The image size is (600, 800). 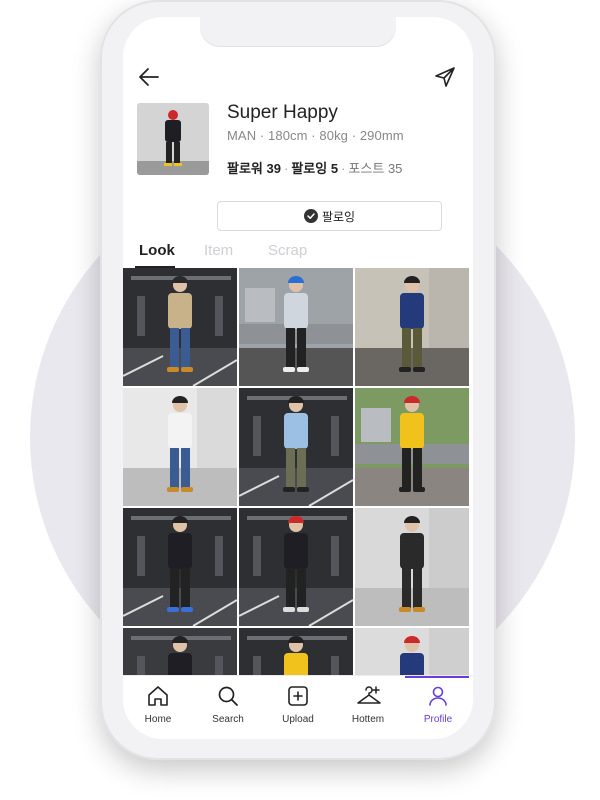 I want to click on home-icon, so click(x=158, y=696).